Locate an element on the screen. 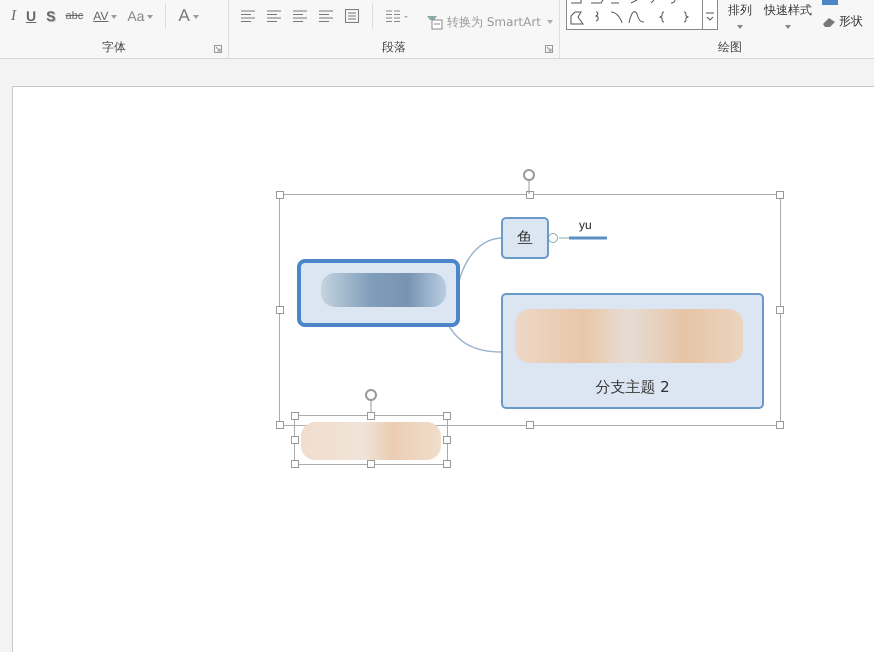  case-button: Aa is located at coordinates (140, 16).